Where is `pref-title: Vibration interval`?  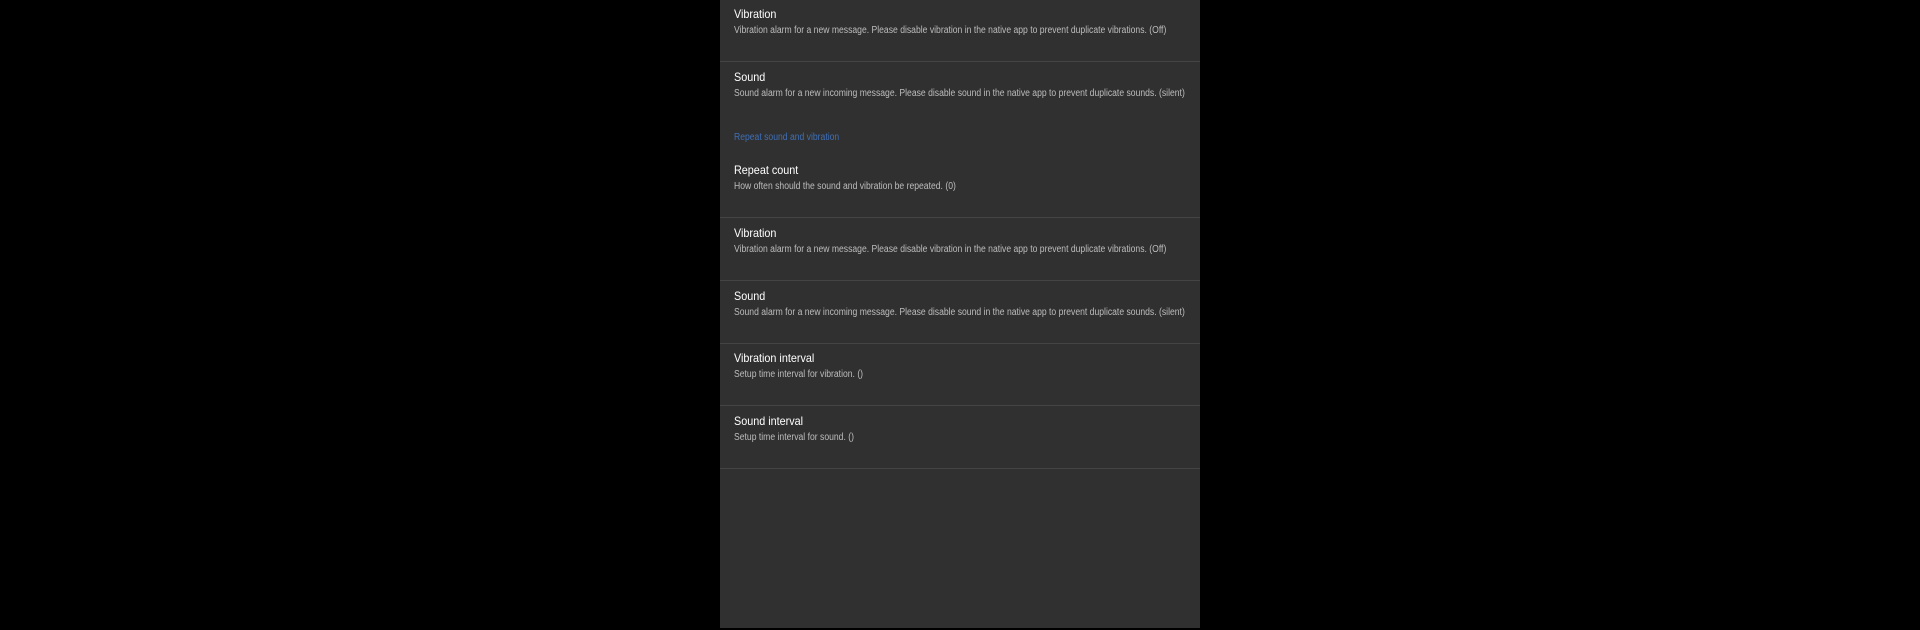
pref-title: Vibration interval is located at coordinates (774, 358).